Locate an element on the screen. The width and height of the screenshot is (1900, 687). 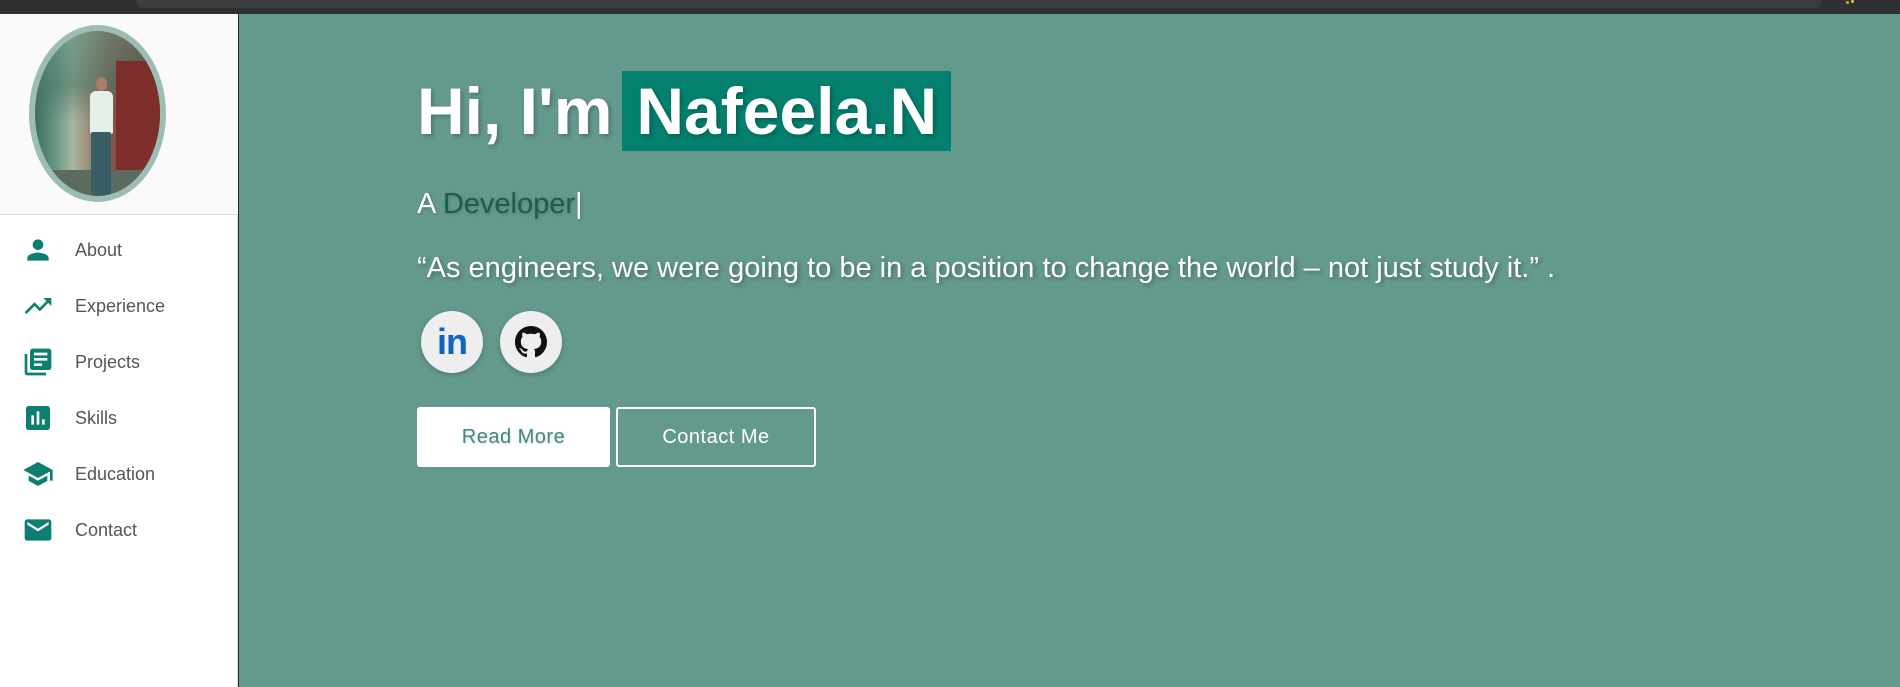
profile-photo is located at coordinates (97, 113).